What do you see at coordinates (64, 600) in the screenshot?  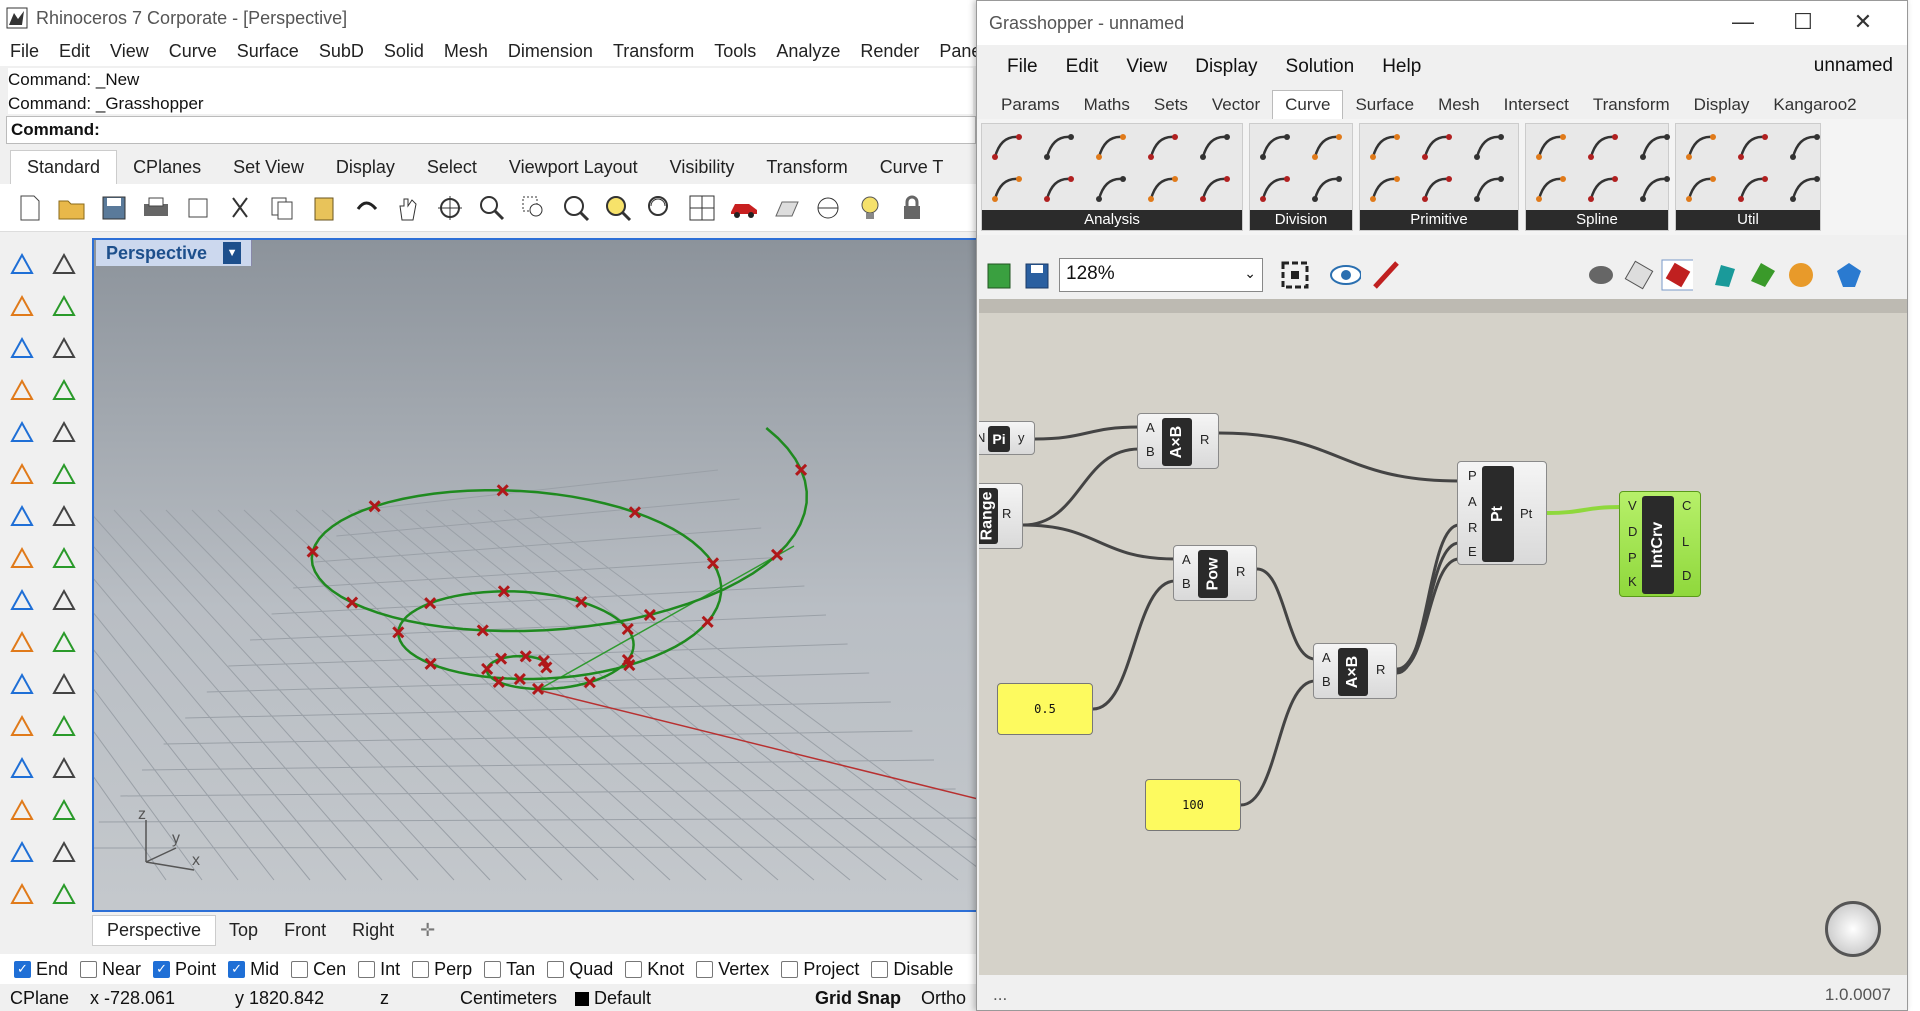 I see `trim-icon` at bounding box center [64, 600].